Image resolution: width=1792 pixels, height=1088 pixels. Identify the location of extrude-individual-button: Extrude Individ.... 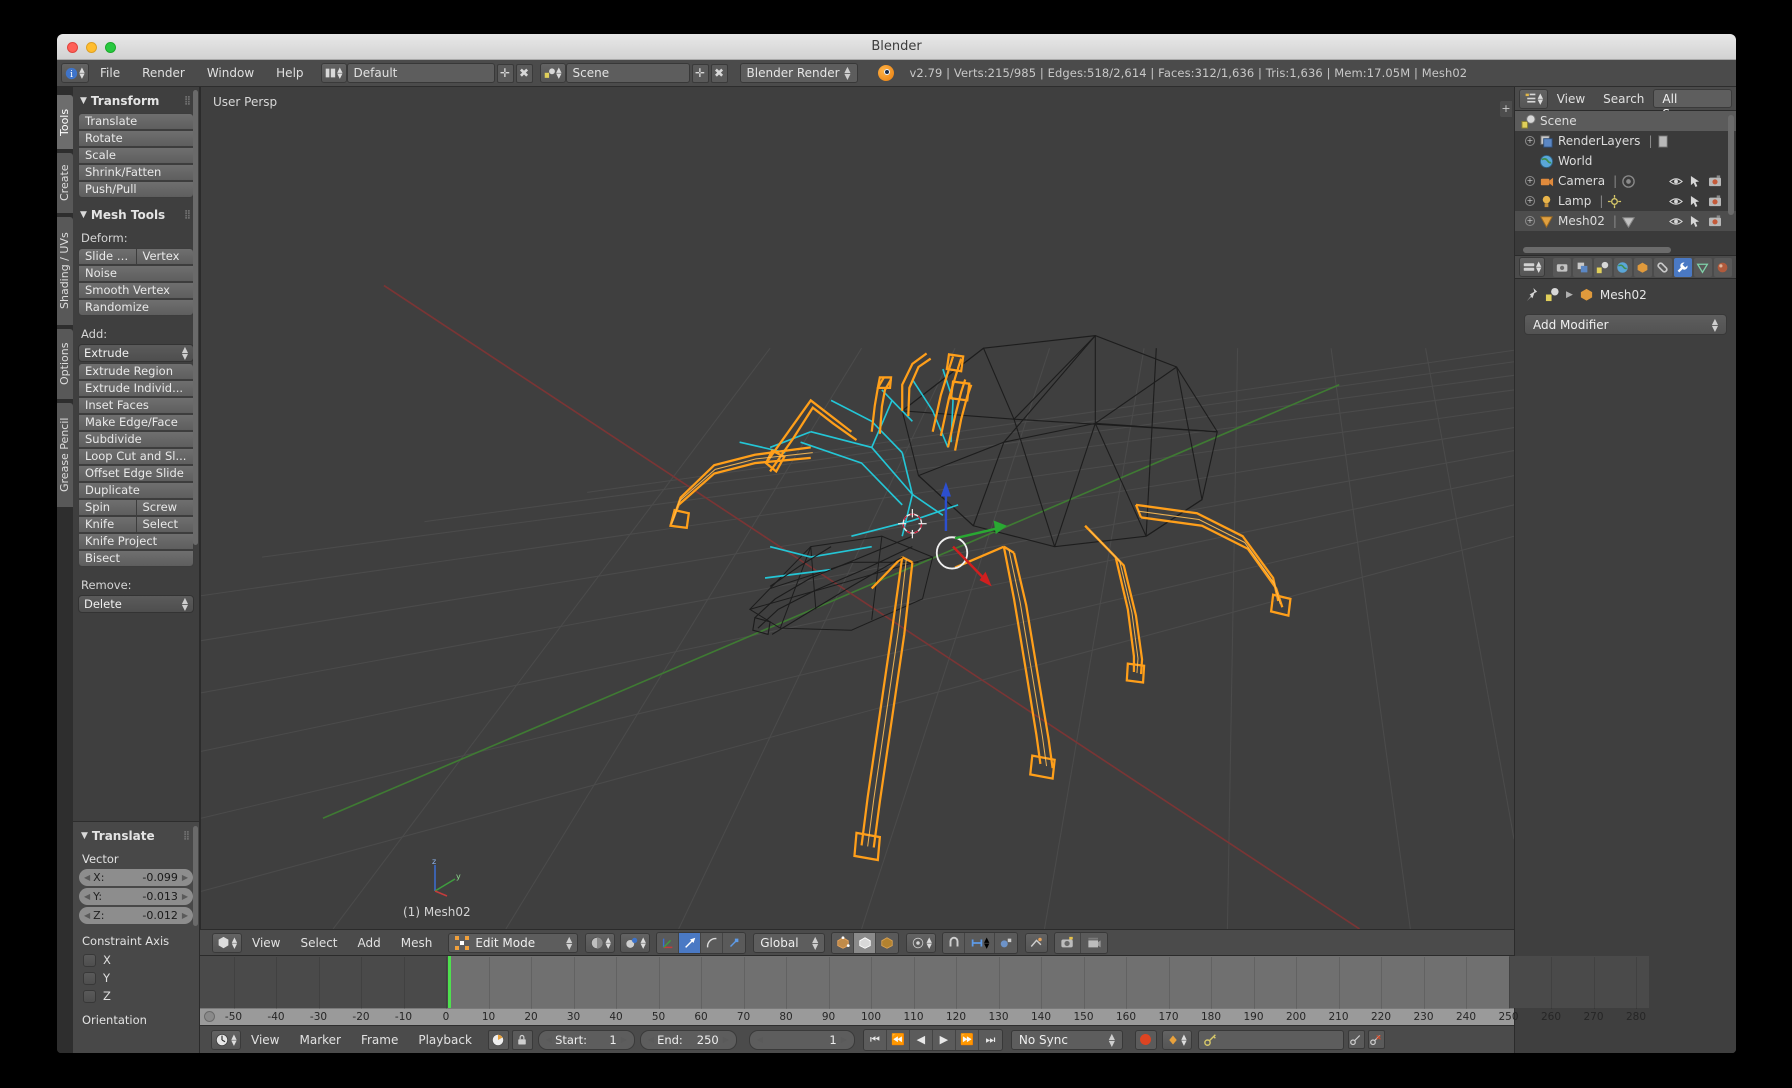
(136, 388).